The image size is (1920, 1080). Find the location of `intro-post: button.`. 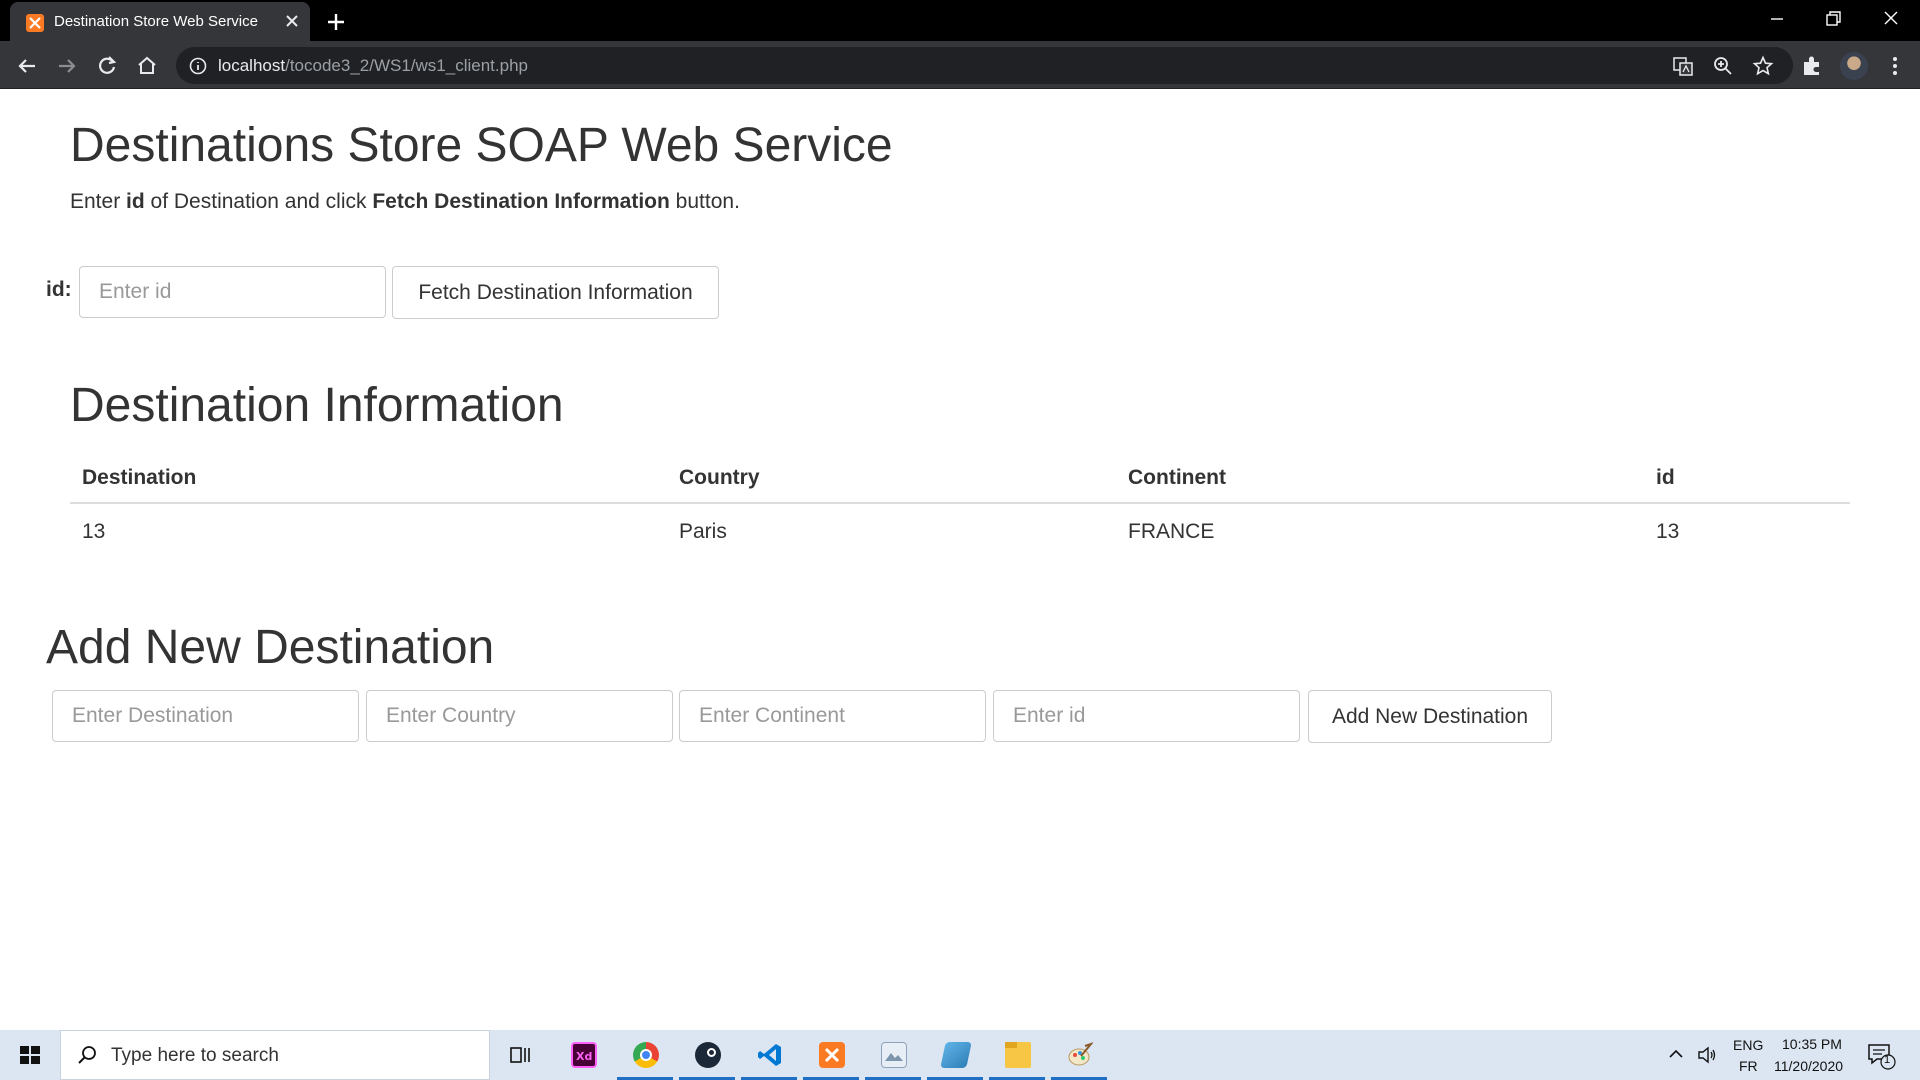

intro-post: button. is located at coordinates (704, 201).